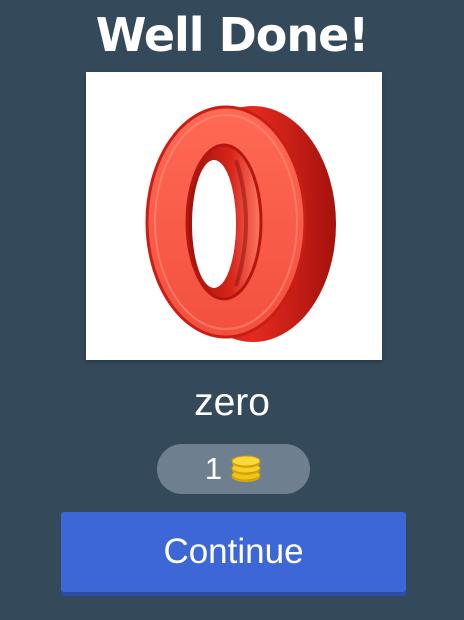  I want to click on coin-reward-badge: 1, so click(233, 469).